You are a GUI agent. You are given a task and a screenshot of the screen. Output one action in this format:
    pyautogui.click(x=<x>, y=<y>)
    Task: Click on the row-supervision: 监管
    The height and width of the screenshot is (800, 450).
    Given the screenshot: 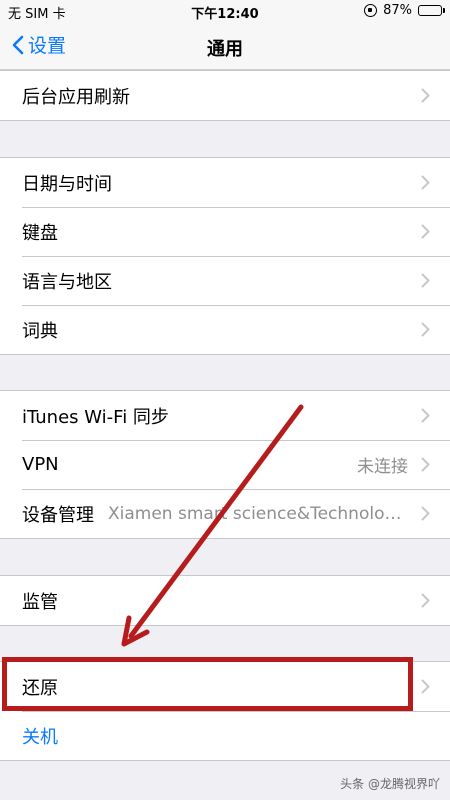 What is the action you would take?
    pyautogui.click(x=225, y=600)
    